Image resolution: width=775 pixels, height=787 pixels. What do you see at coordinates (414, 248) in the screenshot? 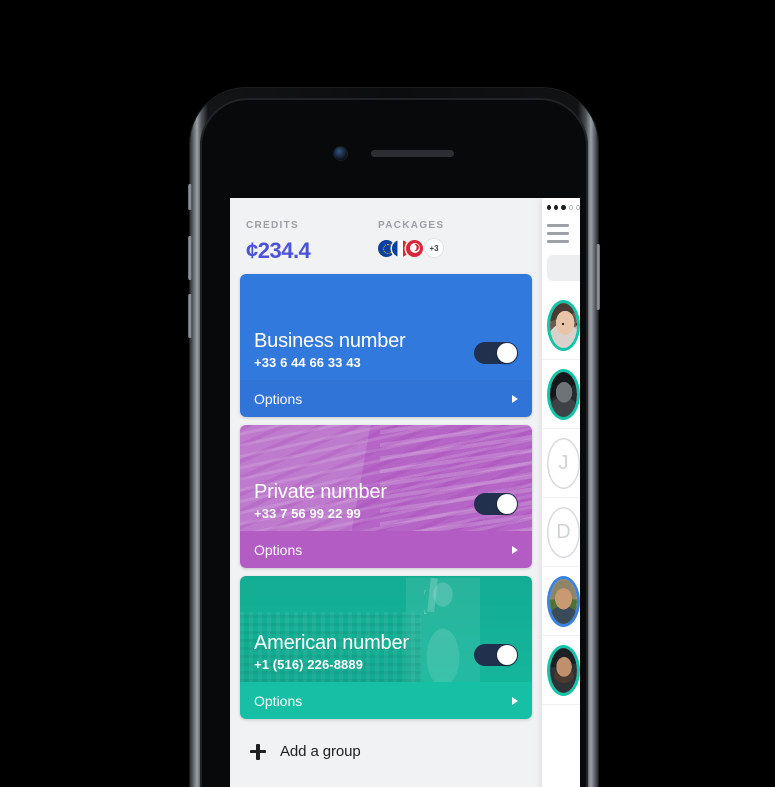
I see `flag-tn-icon` at bounding box center [414, 248].